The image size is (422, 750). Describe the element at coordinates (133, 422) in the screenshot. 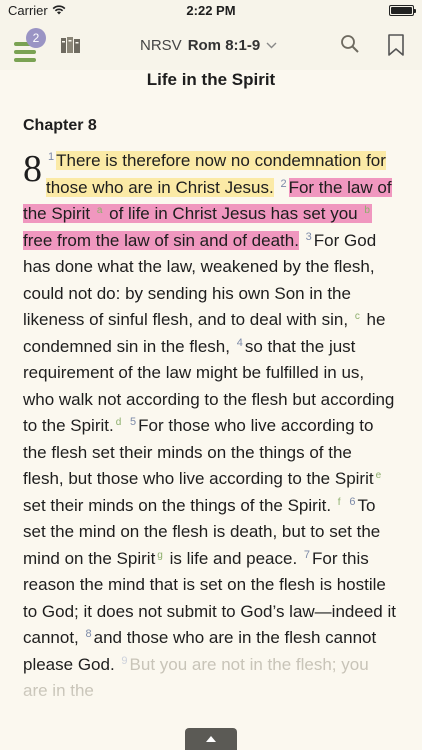

I see `verse-number: 5` at that location.